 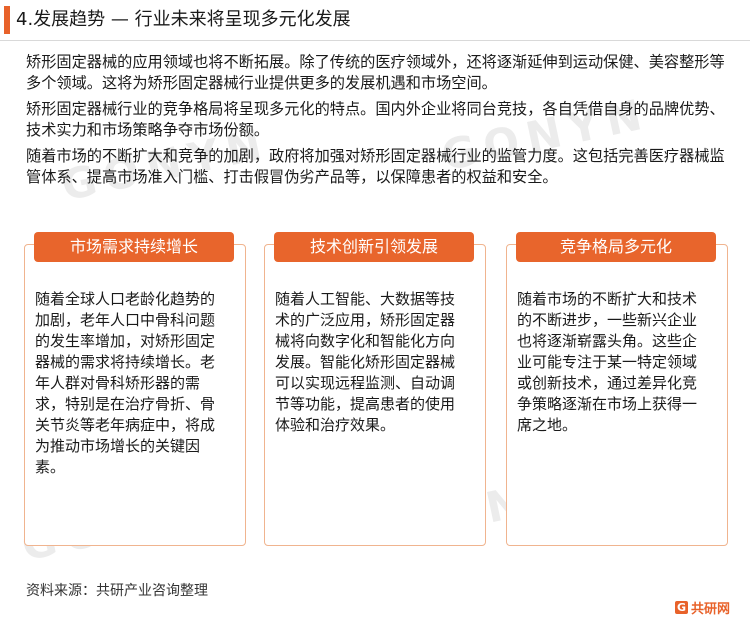 I want to click on logo-icon: G, so click(x=681, y=607).